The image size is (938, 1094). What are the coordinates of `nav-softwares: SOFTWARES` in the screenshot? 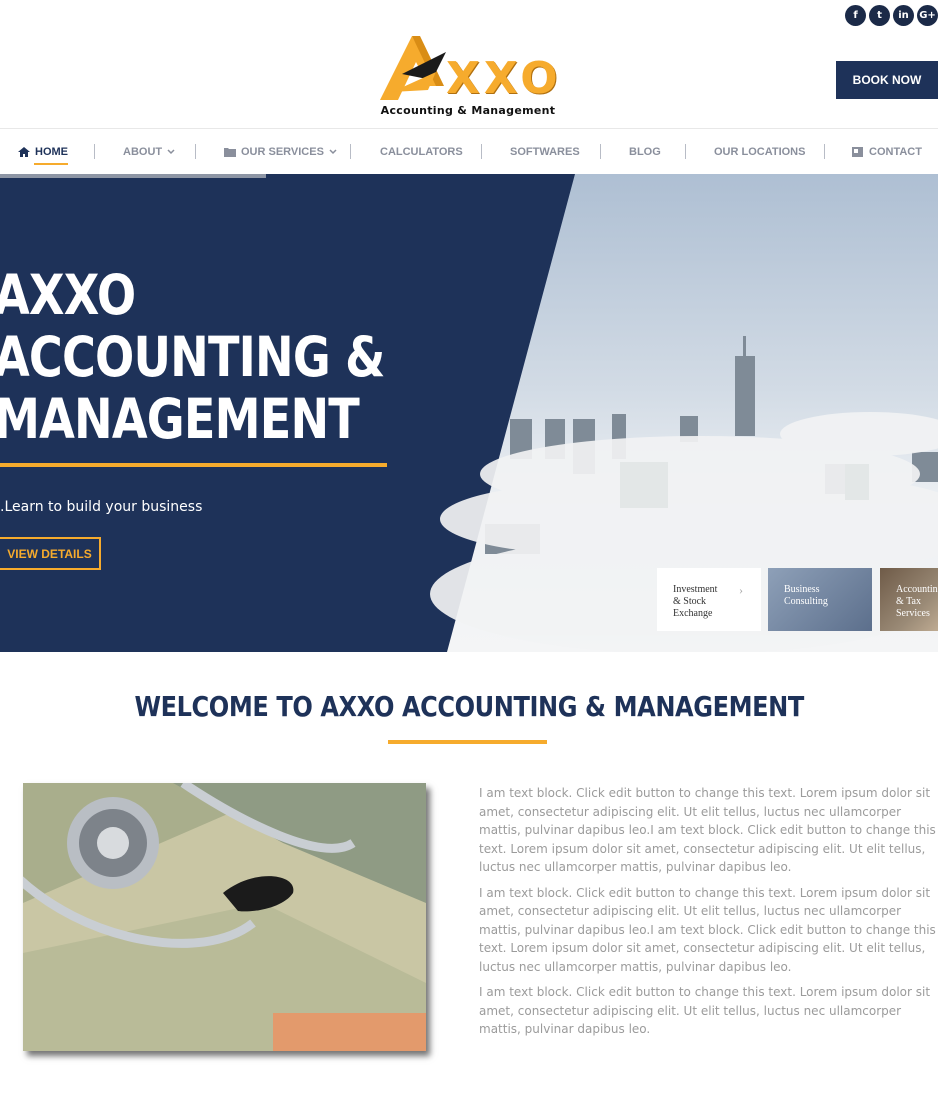 It's located at (545, 152).